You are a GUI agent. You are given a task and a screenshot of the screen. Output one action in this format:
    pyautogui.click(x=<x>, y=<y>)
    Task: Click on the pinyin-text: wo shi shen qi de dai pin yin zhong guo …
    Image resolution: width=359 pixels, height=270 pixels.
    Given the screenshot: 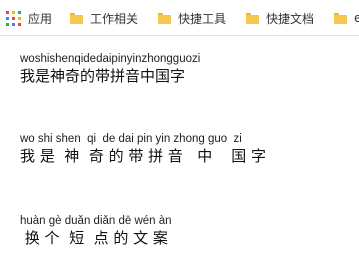 What is the action you would take?
    pyautogui.click(x=131, y=139)
    